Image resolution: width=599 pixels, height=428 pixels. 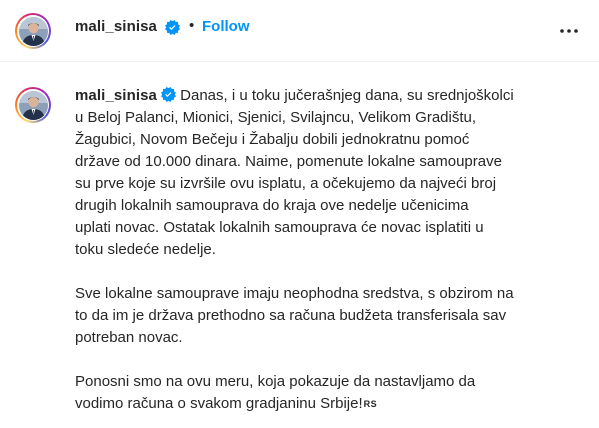 I want to click on follow-button: Follow, so click(x=226, y=26).